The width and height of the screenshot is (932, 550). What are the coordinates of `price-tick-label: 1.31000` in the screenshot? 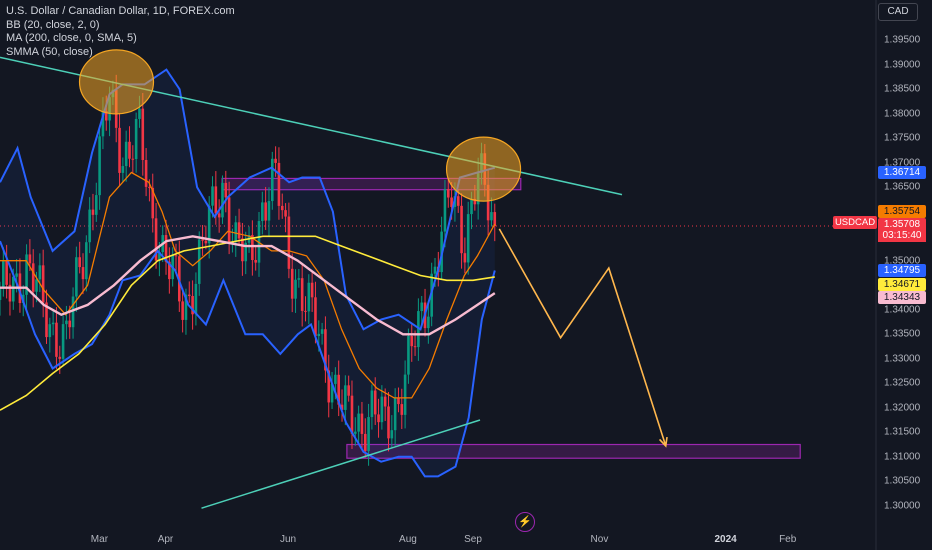 It's located at (902, 457).